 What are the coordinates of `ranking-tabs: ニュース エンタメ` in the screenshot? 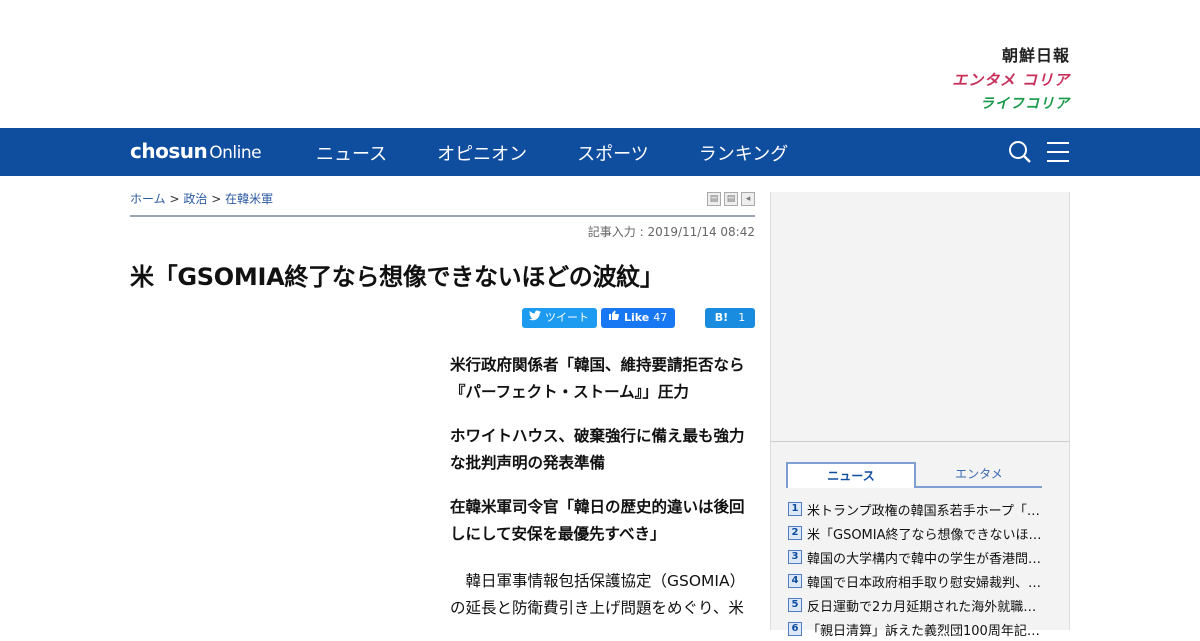 It's located at (914, 475).